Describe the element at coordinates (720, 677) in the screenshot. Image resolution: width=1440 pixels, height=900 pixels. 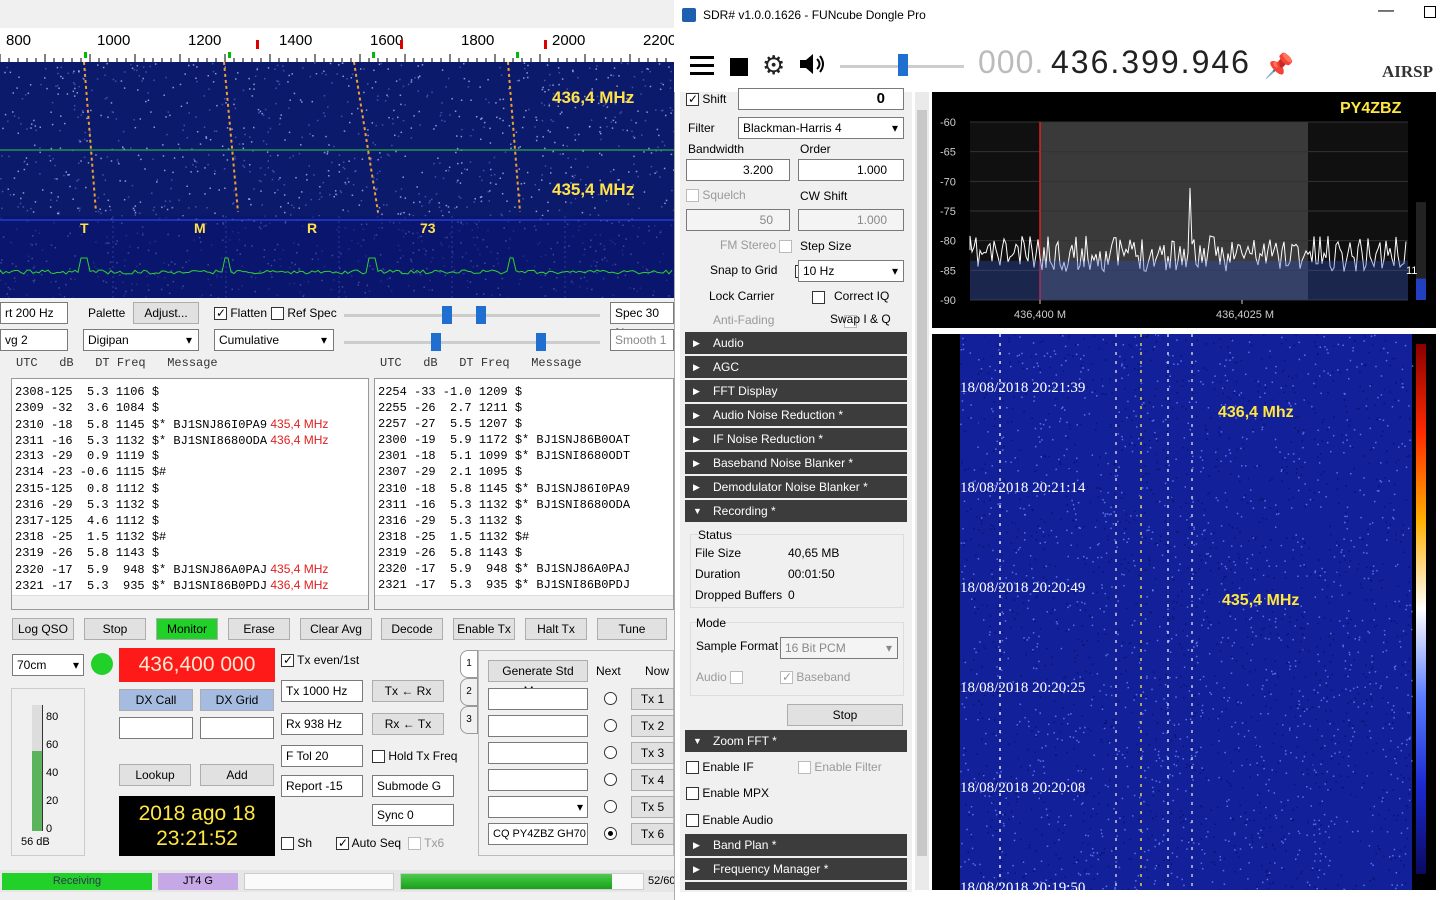
I see `audio-rec-checkbox: Audio` at that location.